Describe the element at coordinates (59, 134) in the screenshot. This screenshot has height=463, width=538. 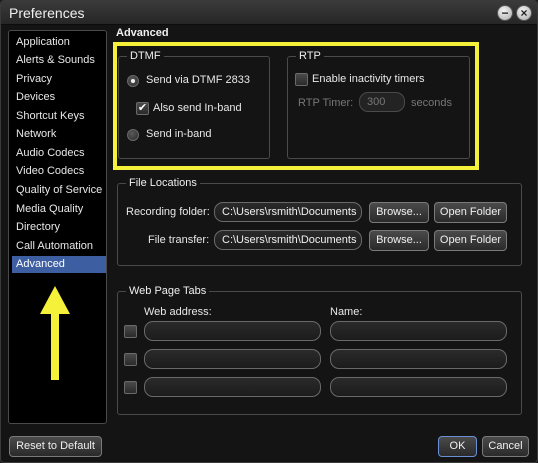
I see `sidebar-item-network: Network` at that location.